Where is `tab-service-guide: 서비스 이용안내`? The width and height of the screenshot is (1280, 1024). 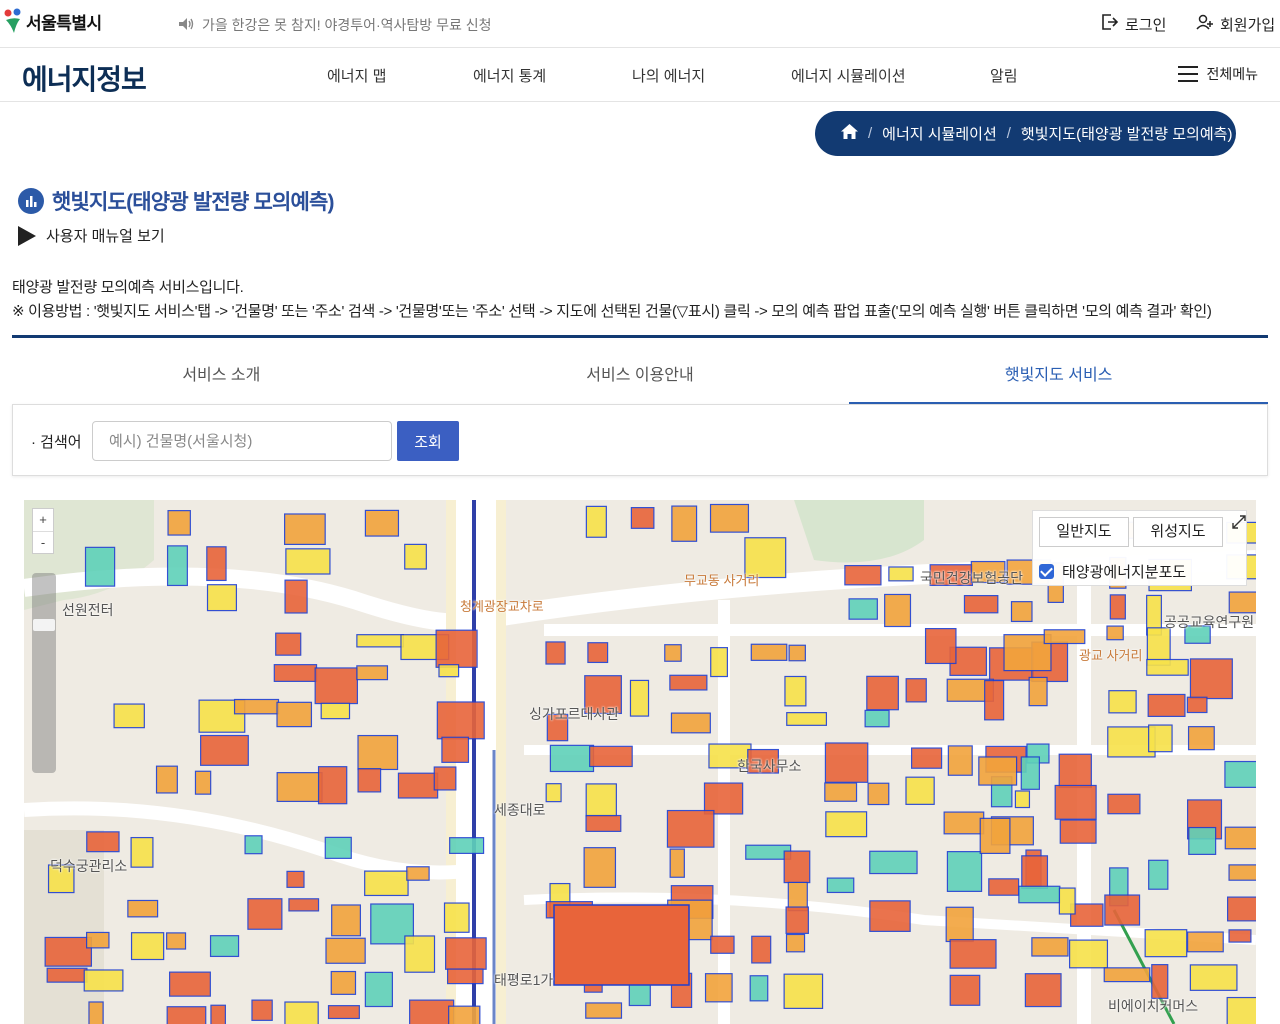 tab-service-guide: 서비스 이용안내 is located at coordinates (640, 371).